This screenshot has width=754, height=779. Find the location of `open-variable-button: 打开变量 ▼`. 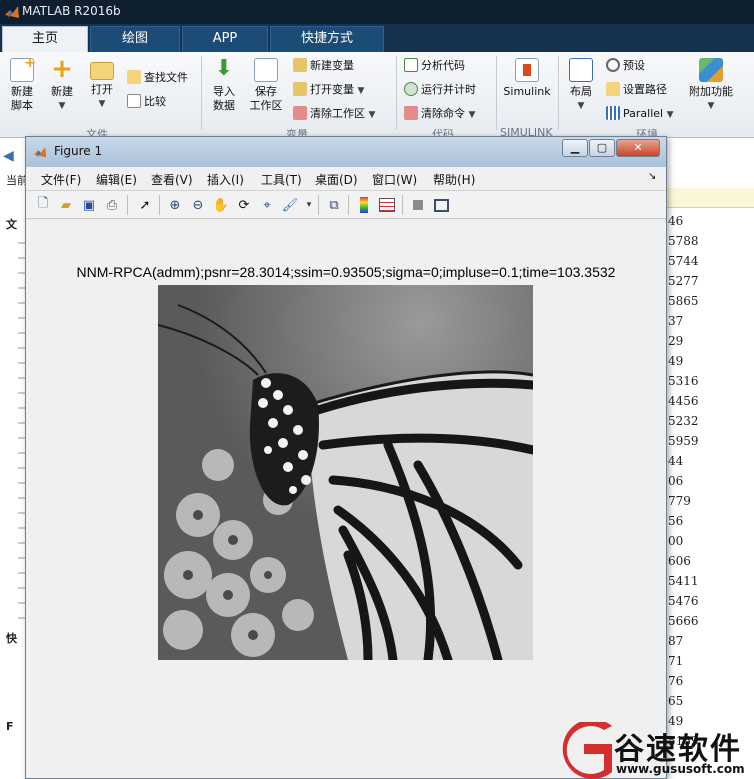

open-variable-button: 打开变量 ▼ is located at coordinates (328, 90).